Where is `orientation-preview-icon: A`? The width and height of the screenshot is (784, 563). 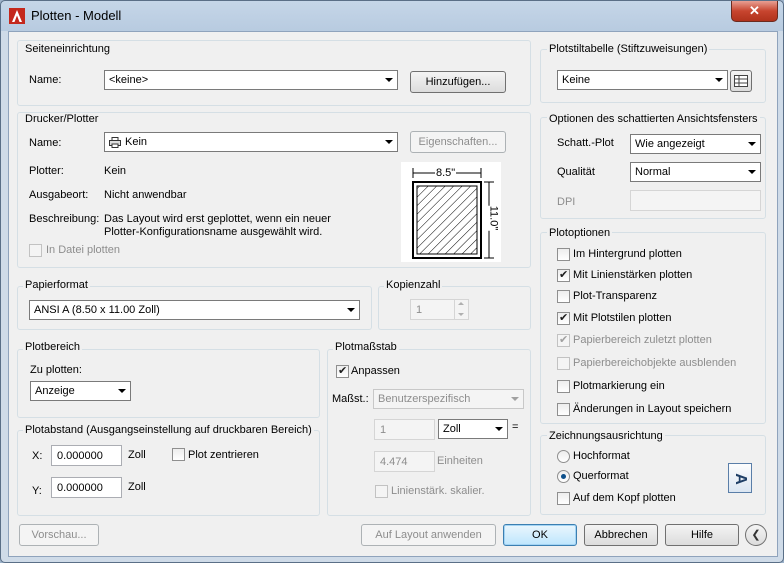 orientation-preview-icon: A is located at coordinates (740, 478).